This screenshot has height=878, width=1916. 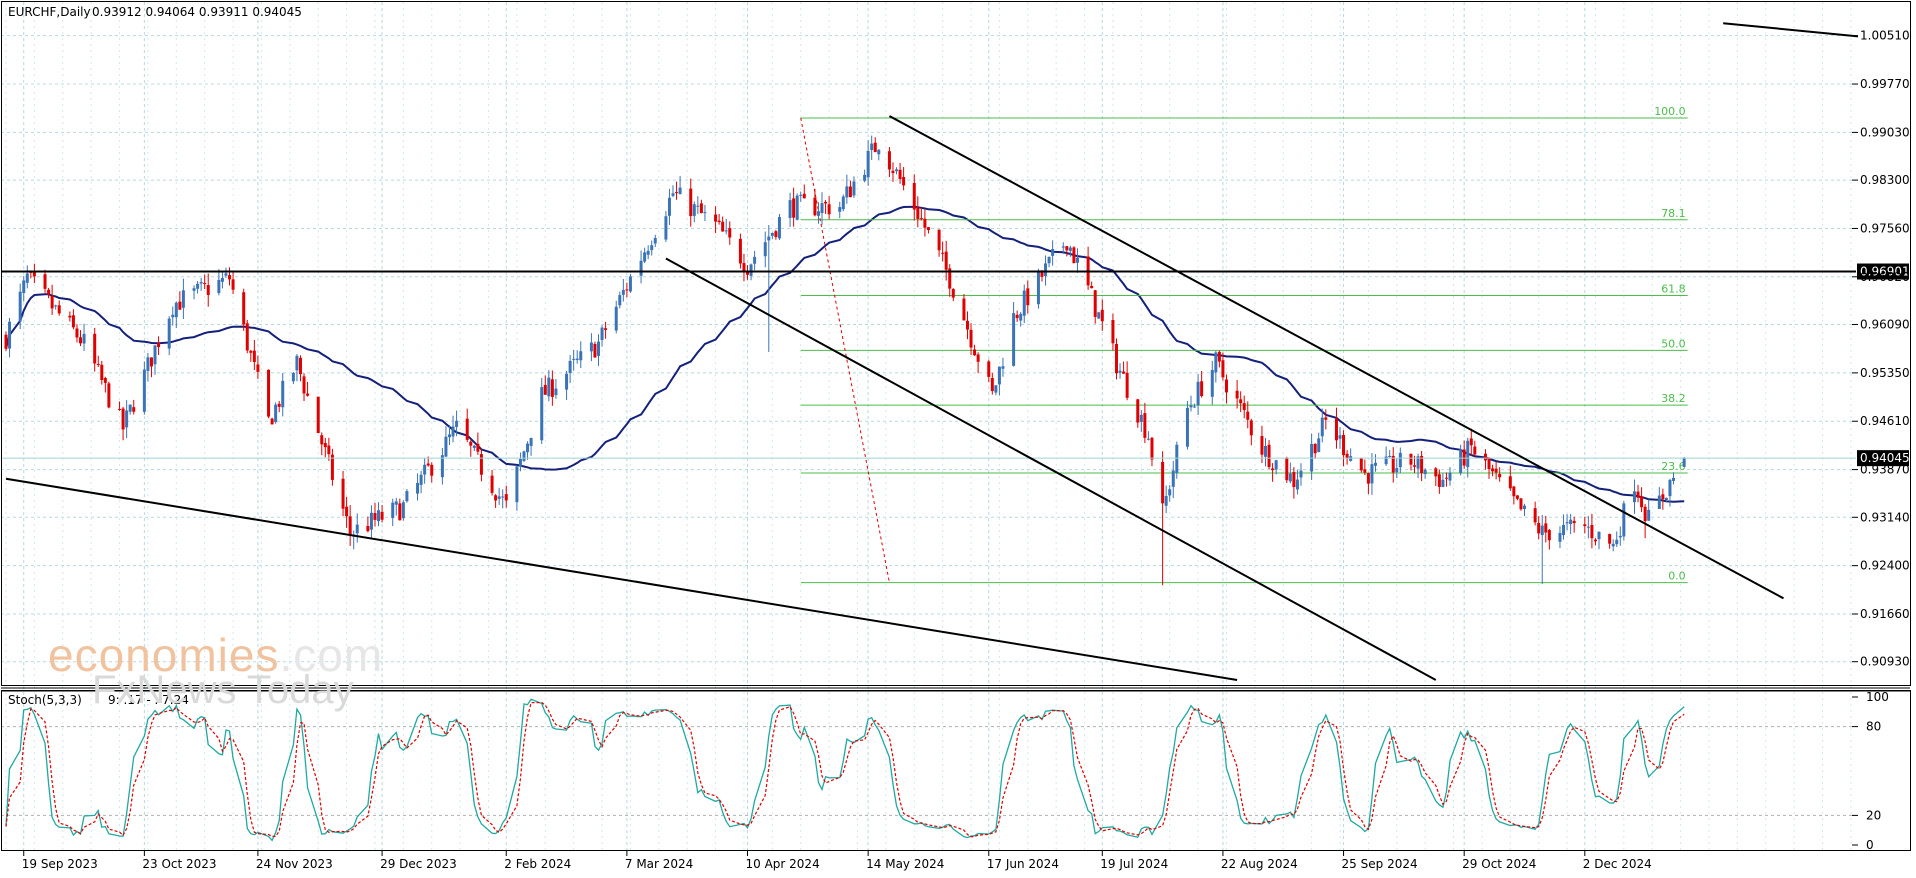 I want to click on y-tick-label: 0.93870, so click(x=1885, y=470).